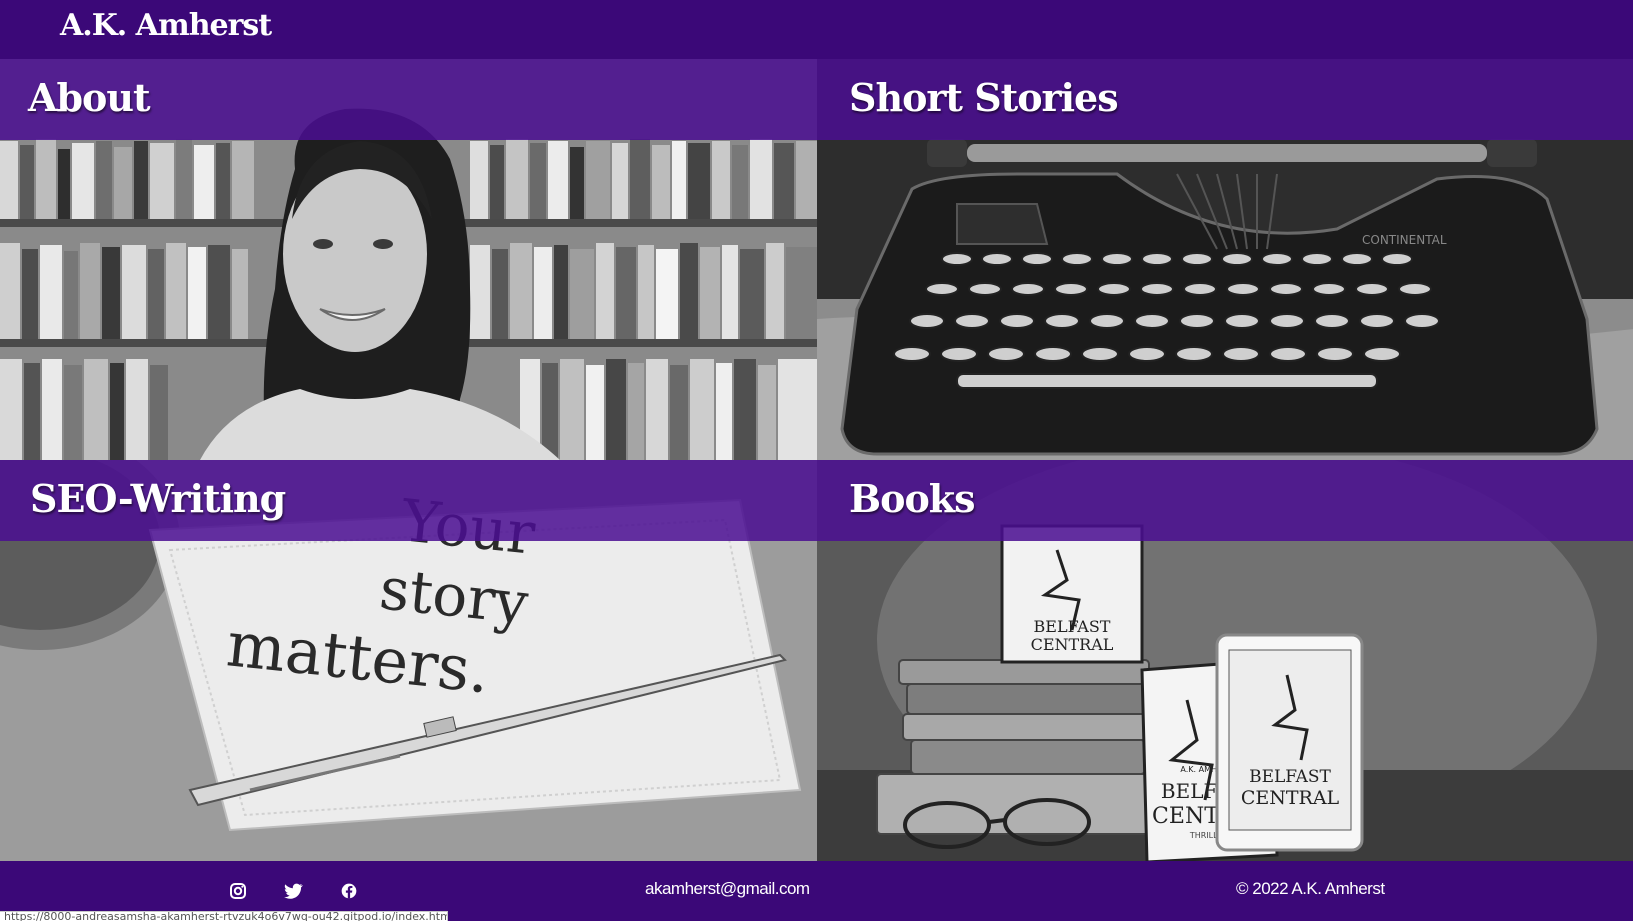 This screenshot has height=921, width=1633. I want to click on tile-seo-writing-title: SEO-Writing, so click(158, 498).